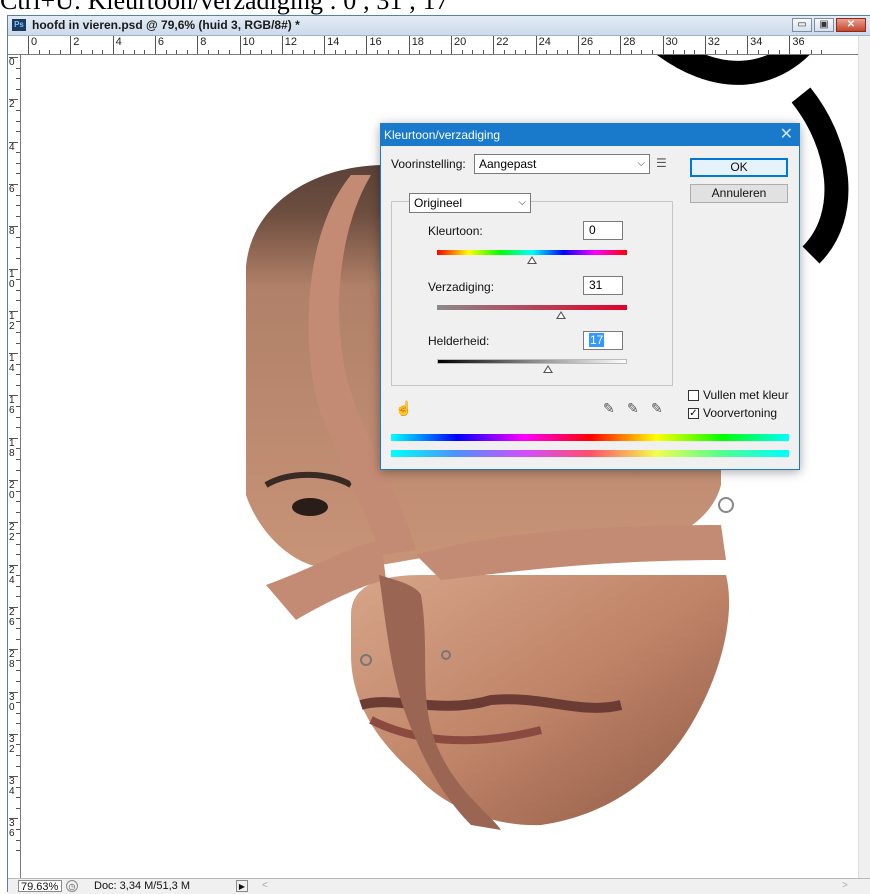 The width and height of the screenshot is (870, 894). I want to click on ruler-v-label: 0, so click(13, 62).